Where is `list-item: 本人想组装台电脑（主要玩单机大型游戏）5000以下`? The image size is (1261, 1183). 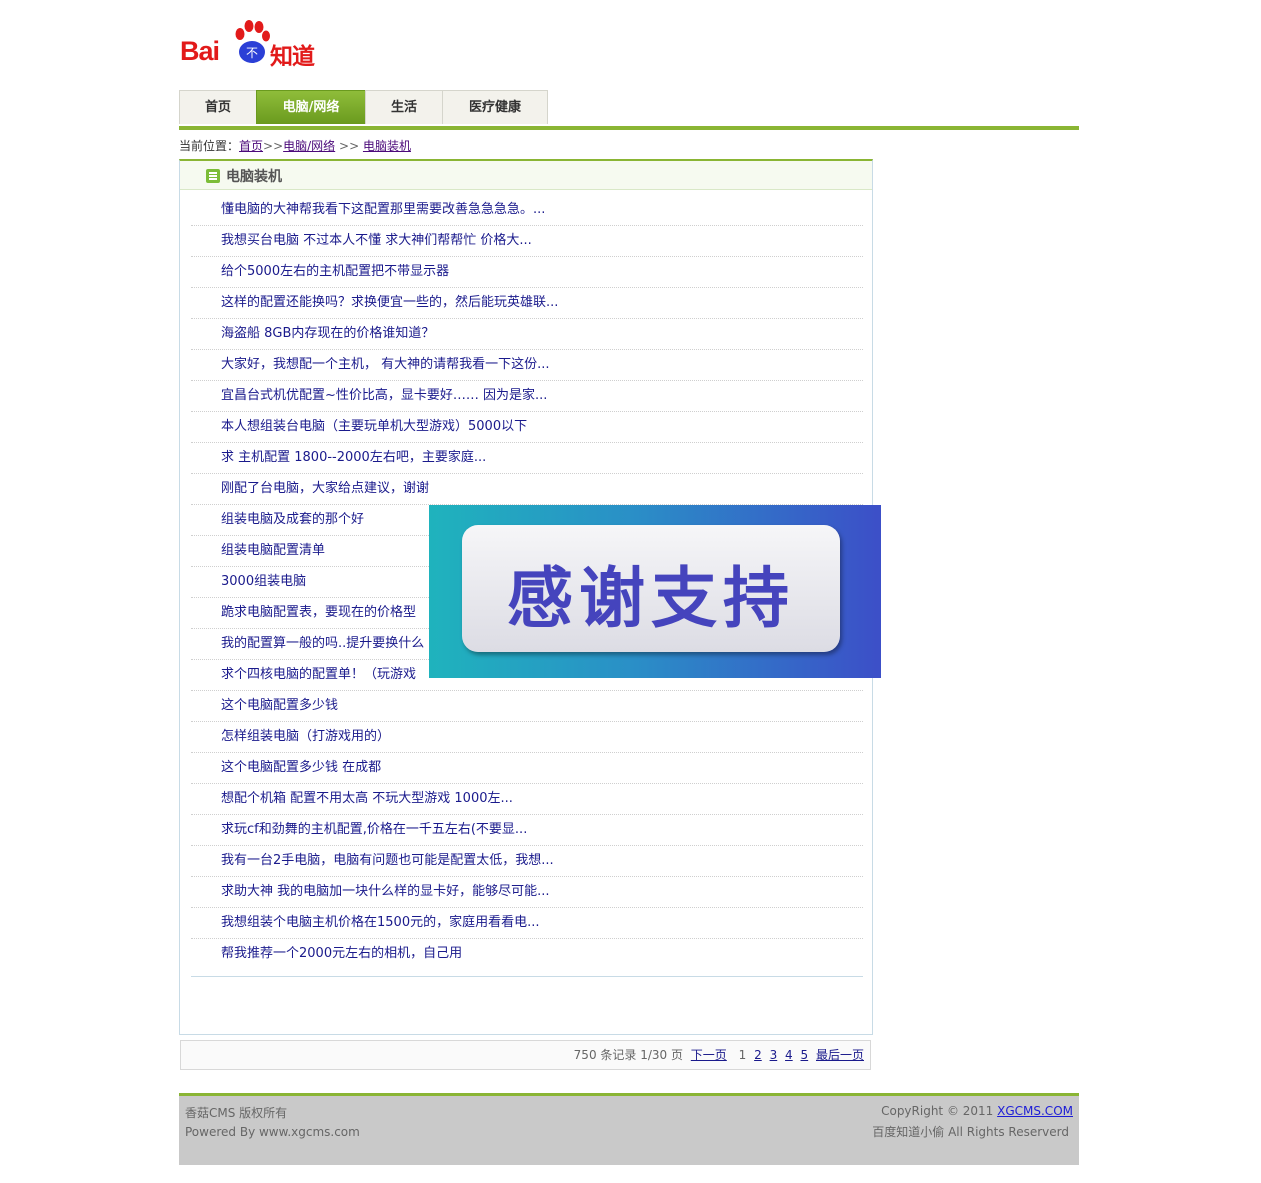 list-item: 本人想组装台电脑（主要玩单机大型游戏）5000以下 is located at coordinates (527, 427).